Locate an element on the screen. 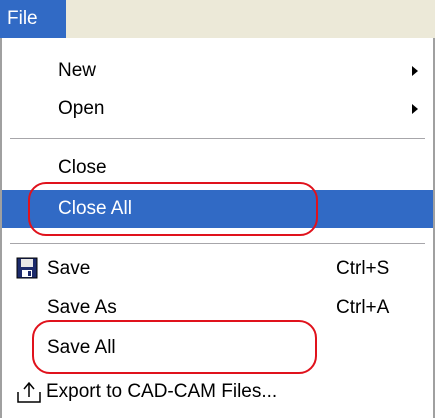  export-icon is located at coordinates (29, 395).